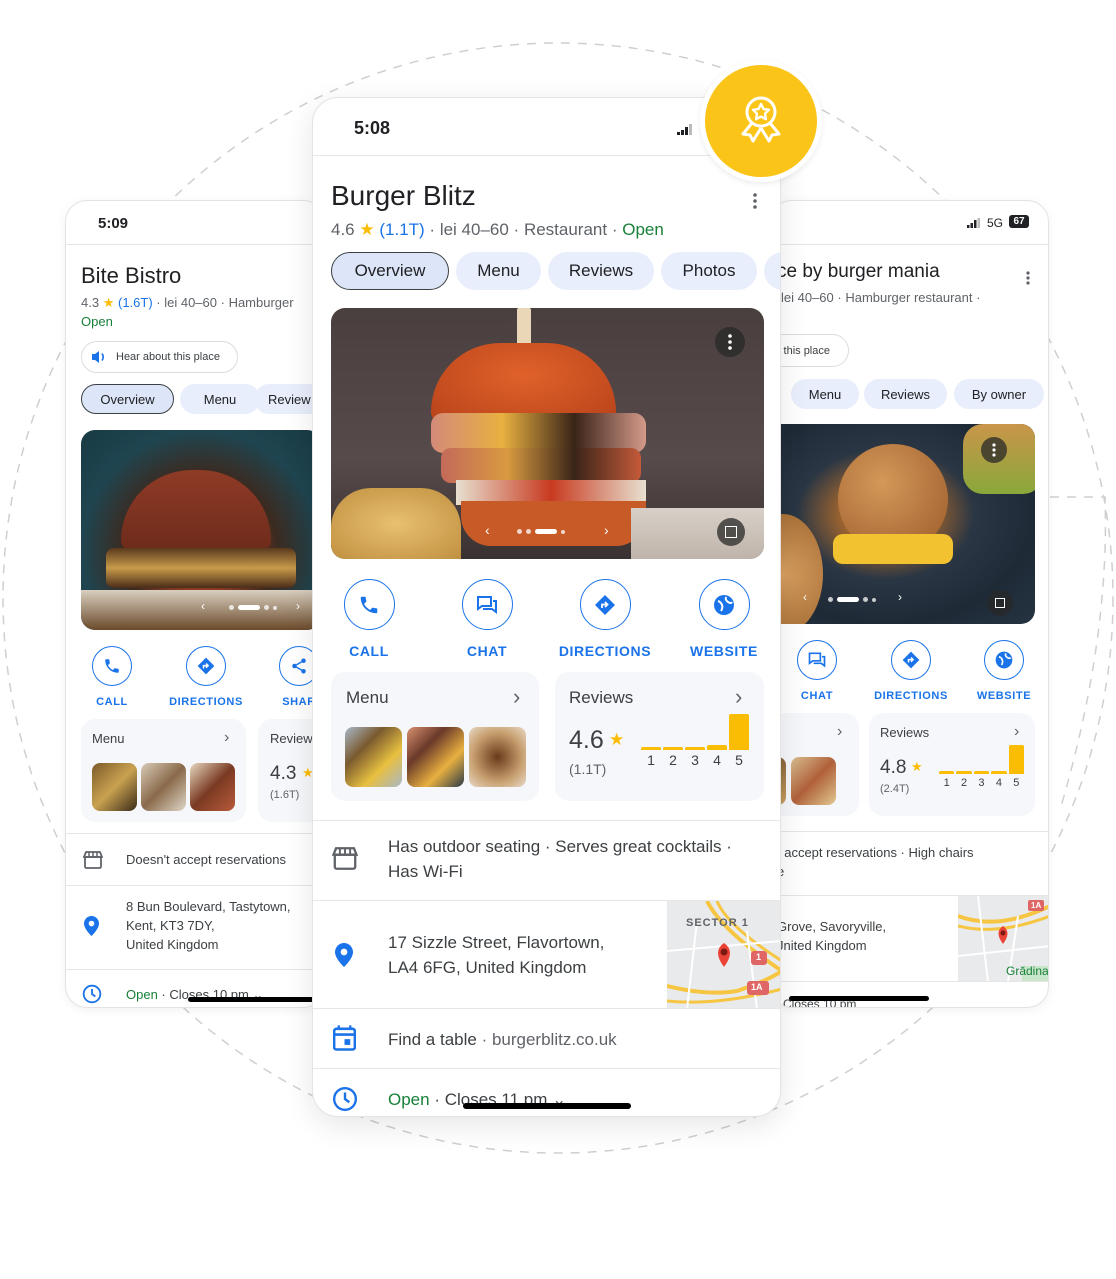 The height and width of the screenshot is (1279, 1116). What do you see at coordinates (187, 302) in the screenshot?
I see `place-meta: 4.3 ★ (1.6T) · lei 40–60 · Hamburger` at bounding box center [187, 302].